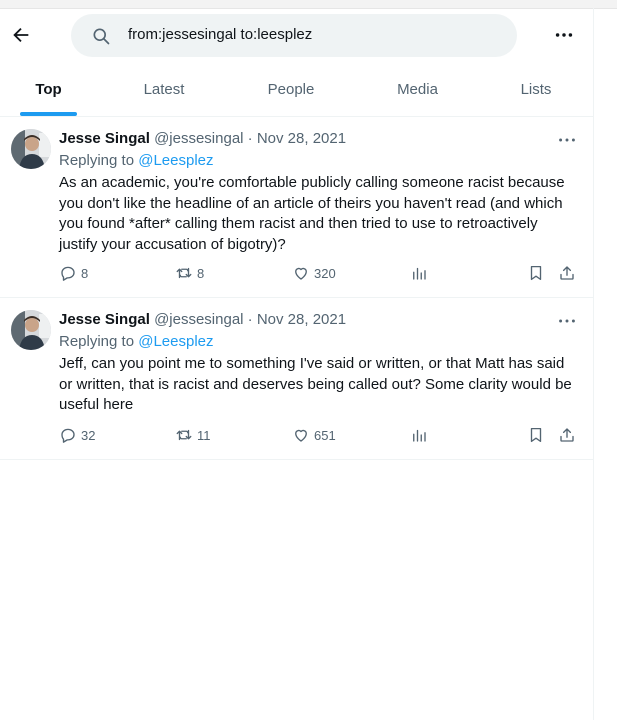 This screenshot has height=720, width=617. I want to click on like-button: 651, so click(314, 435).